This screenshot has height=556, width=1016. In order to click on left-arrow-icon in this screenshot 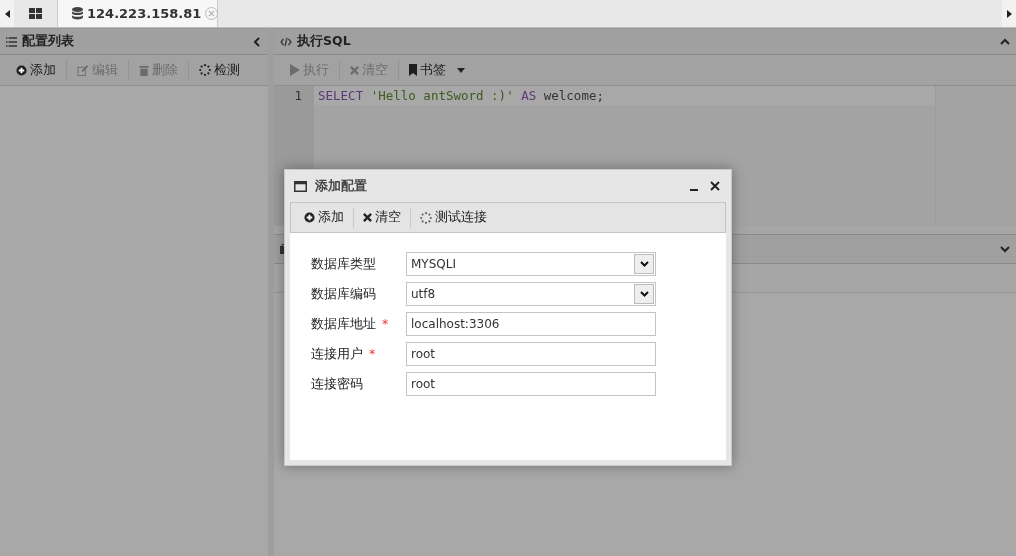, I will do `click(7, 13)`.